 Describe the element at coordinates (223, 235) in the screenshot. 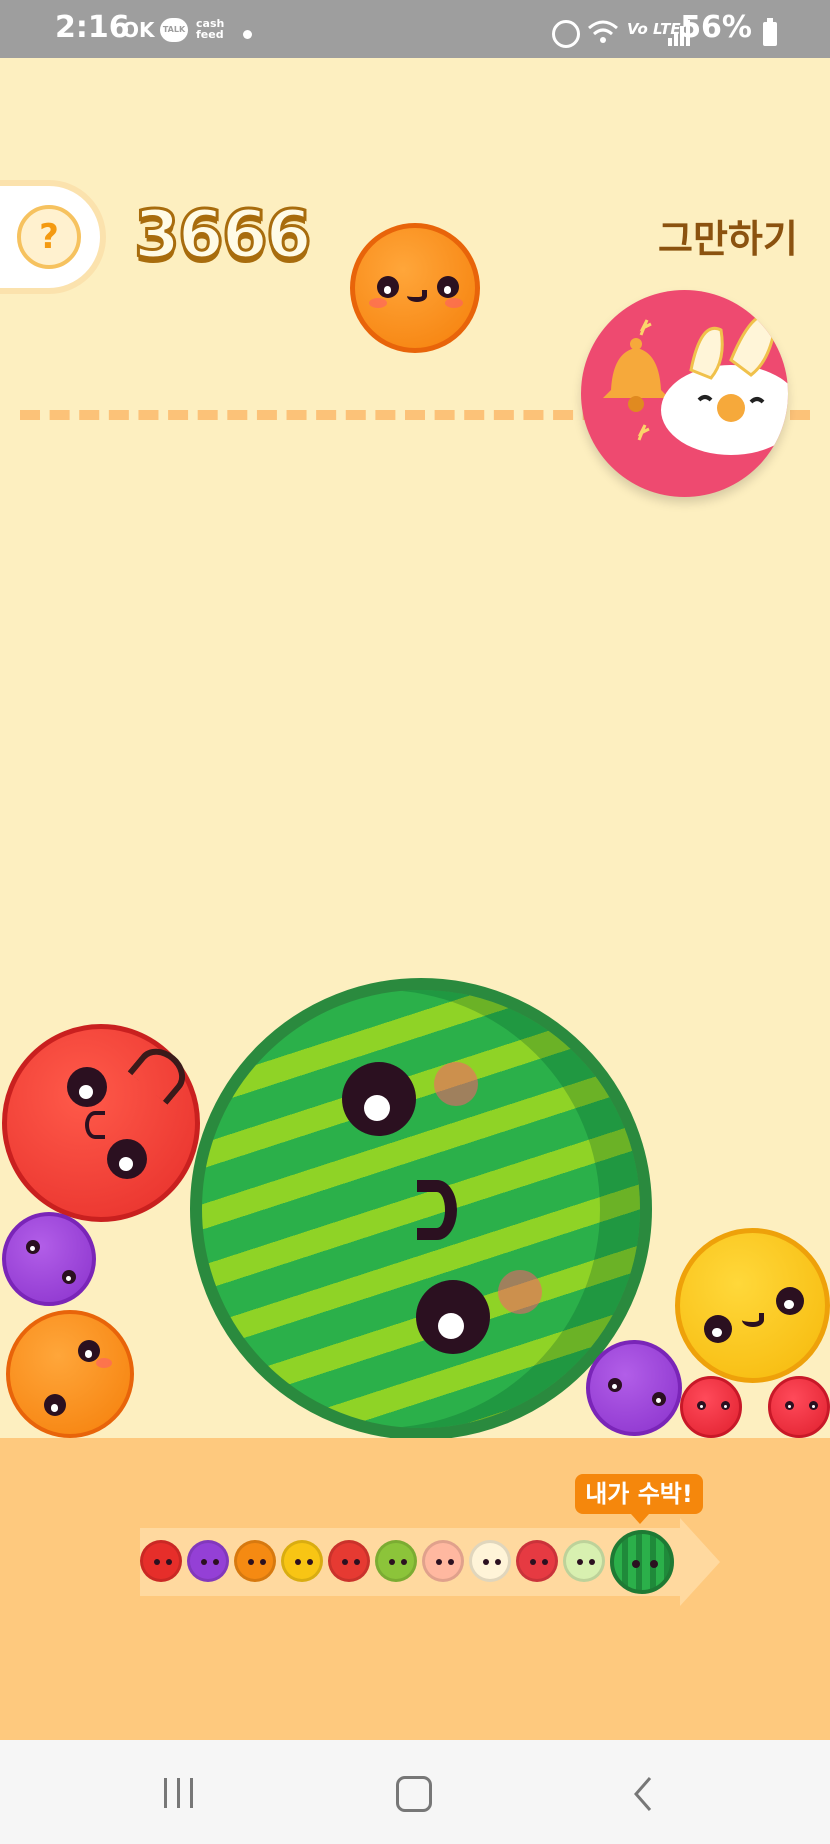

I see `score-display: 3666` at that location.